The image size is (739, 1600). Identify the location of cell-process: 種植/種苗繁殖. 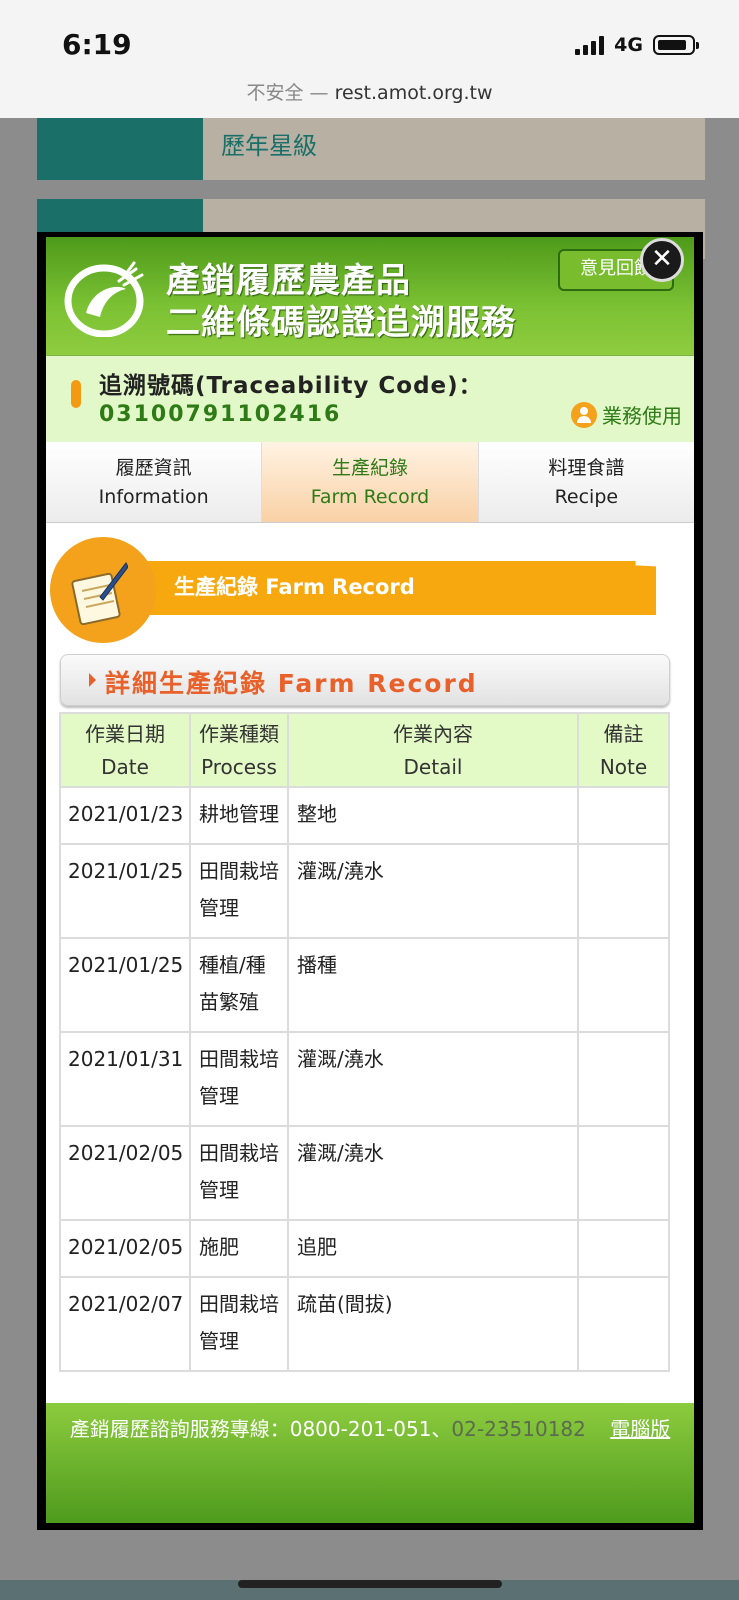
(239, 985).